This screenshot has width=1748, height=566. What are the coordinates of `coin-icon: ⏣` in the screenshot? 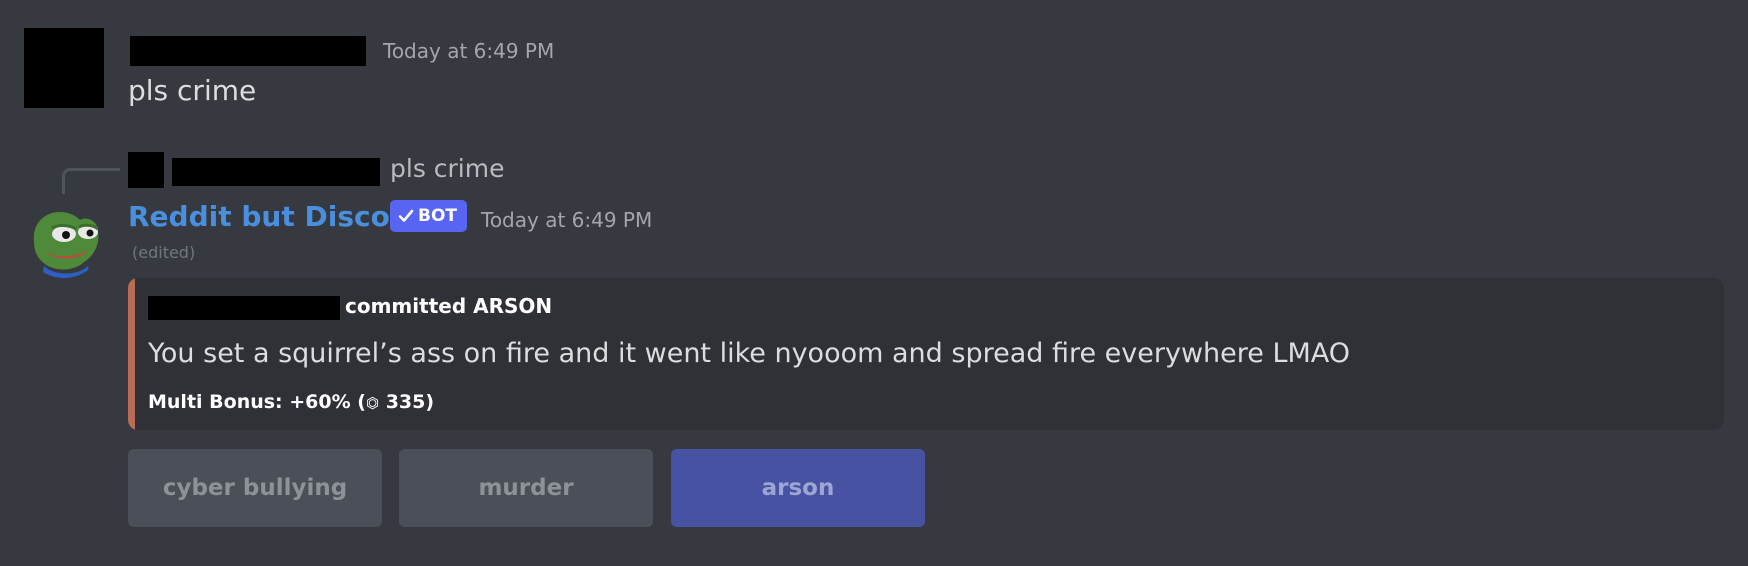 It's located at (372, 403).